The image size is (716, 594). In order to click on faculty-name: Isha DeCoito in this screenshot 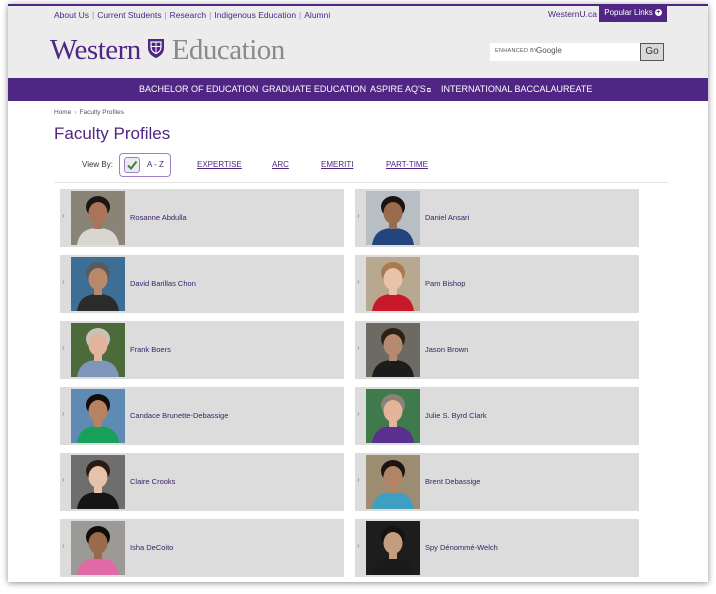, I will do `click(152, 547)`.